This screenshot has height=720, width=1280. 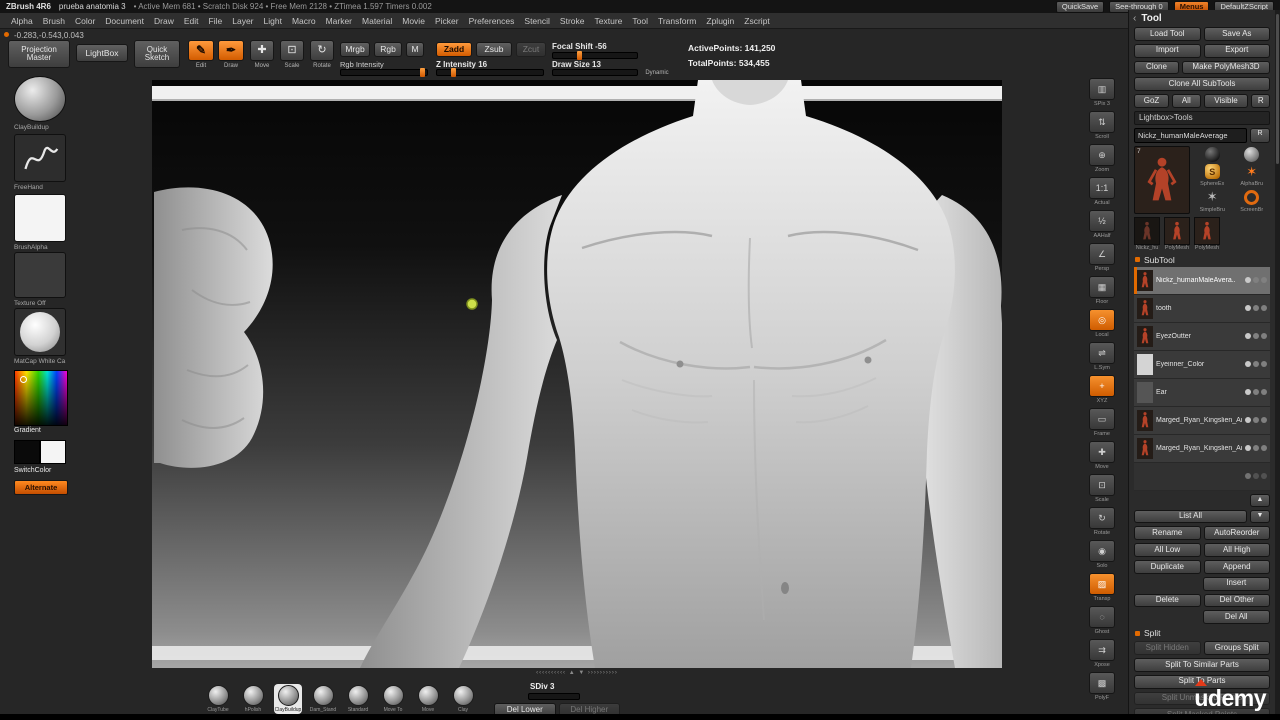 What do you see at coordinates (273, 21) in the screenshot?
I see `menu-light: Light` at bounding box center [273, 21].